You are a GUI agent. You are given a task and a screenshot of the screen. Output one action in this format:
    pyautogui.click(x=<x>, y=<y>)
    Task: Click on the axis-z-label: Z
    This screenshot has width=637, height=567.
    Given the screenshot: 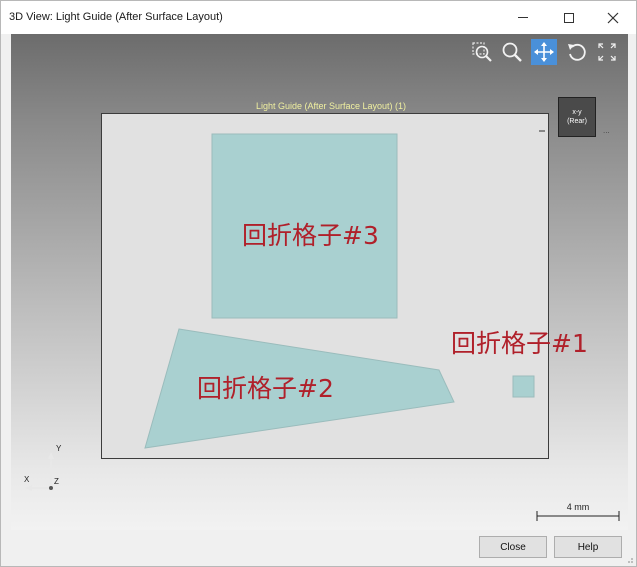 What is the action you would take?
    pyautogui.click(x=56, y=481)
    